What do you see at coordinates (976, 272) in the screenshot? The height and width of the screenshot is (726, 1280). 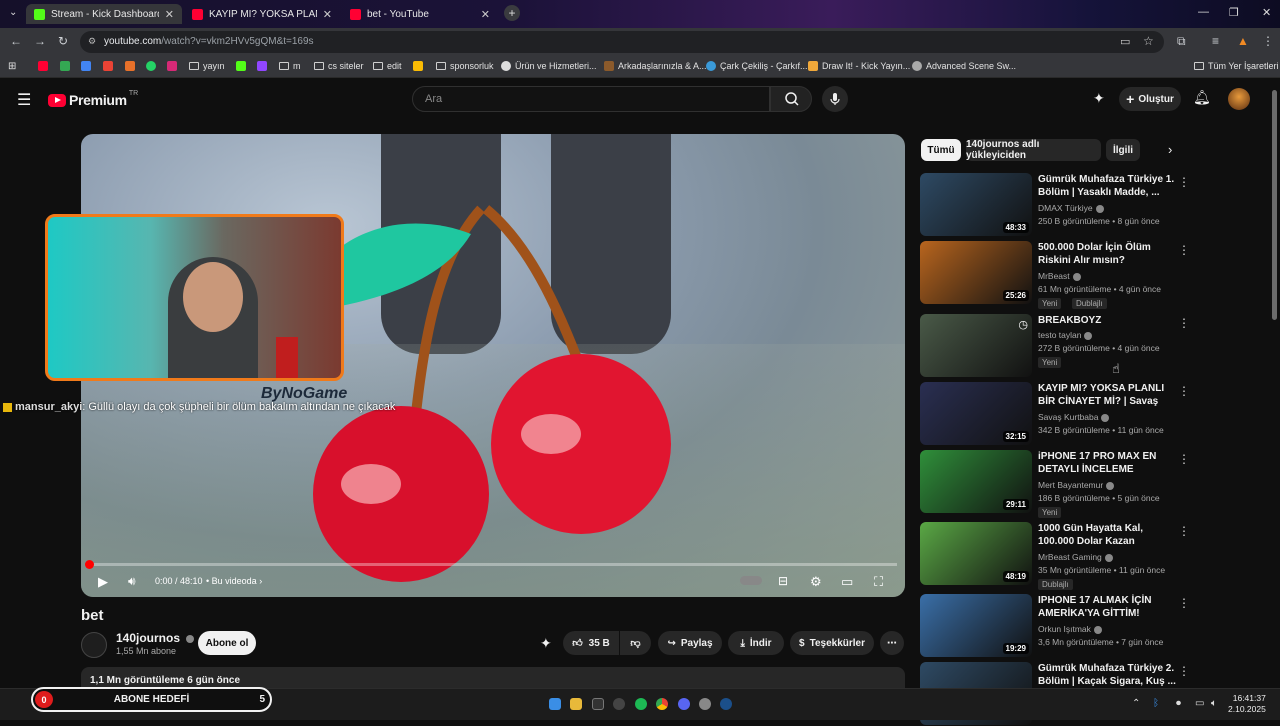 I see `video-thumbnail: 25:26` at bounding box center [976, 272].